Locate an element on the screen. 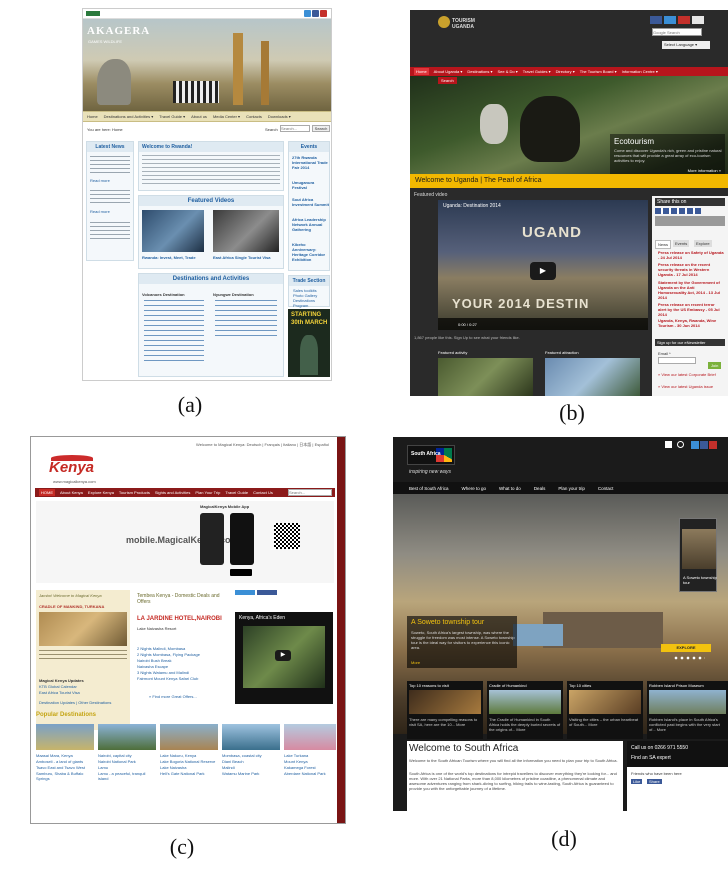 Image resolution: width=728 pixels, height=875 pixels. update-1: KTB Global Calendar is located at coordinates (58, 686).